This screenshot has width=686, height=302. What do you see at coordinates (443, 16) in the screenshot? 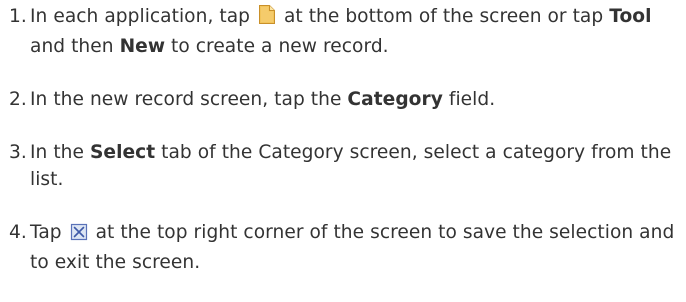
I see `step-text: at the bottom of the screen or tap` at bounding box center [443, 16].